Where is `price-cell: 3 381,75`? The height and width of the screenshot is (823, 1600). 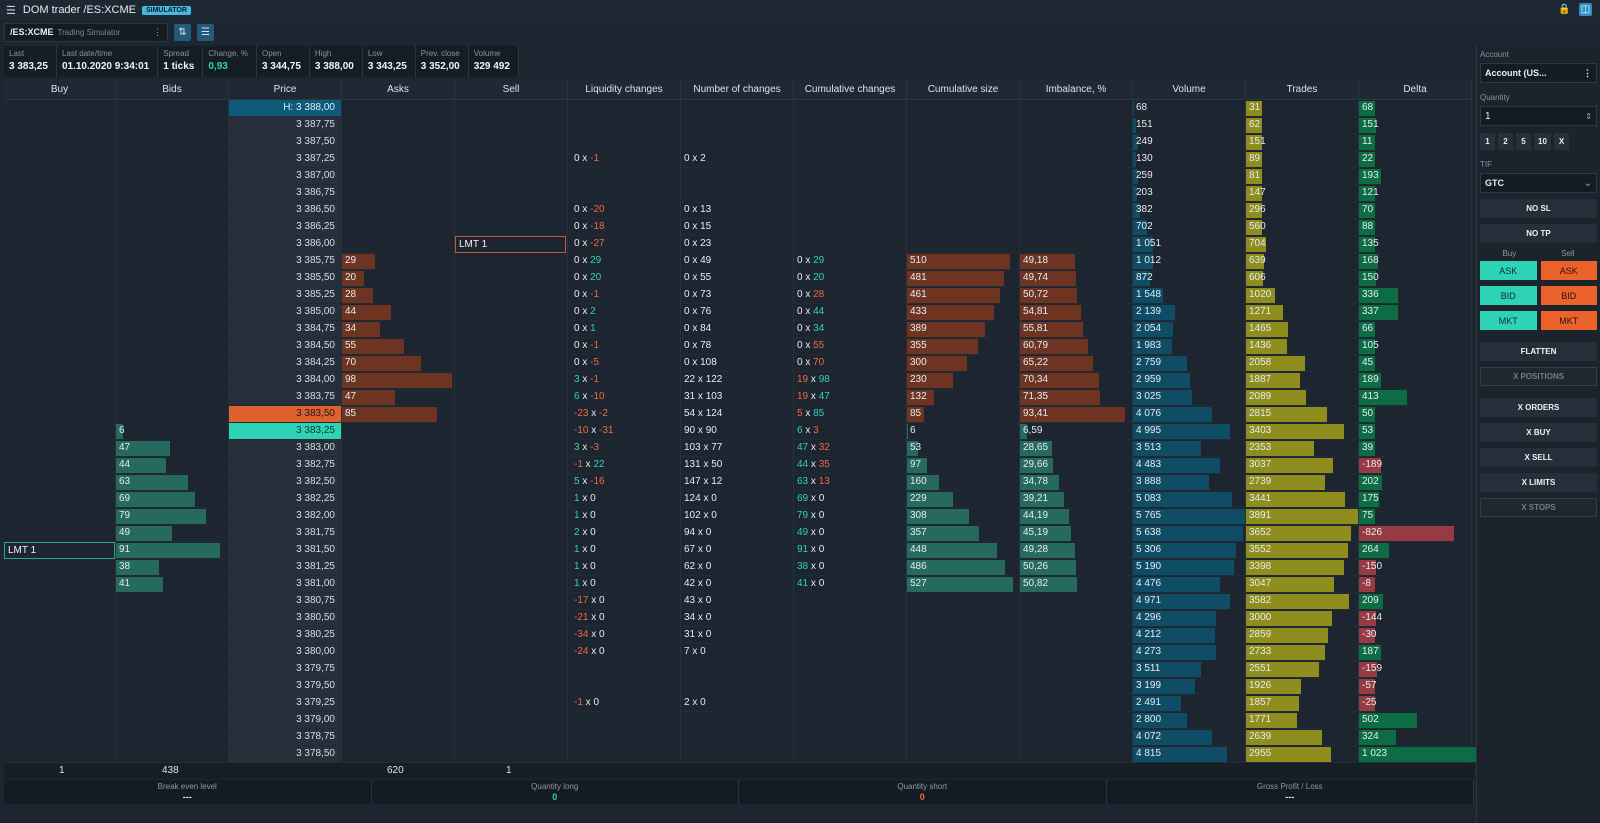
price-cell: 3 381,75 is located at coordinates (285, 533).